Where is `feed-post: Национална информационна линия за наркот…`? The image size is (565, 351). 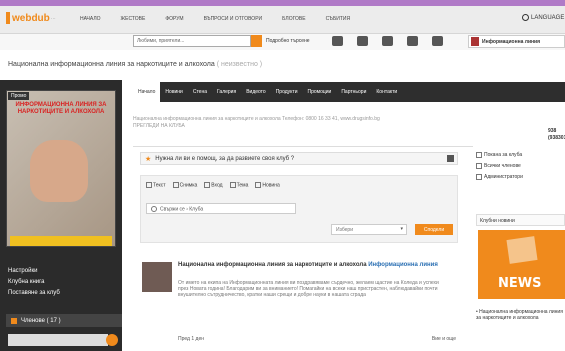 feed-post: Национална информационна линия за наркот… is located at coordinates (299, 300).